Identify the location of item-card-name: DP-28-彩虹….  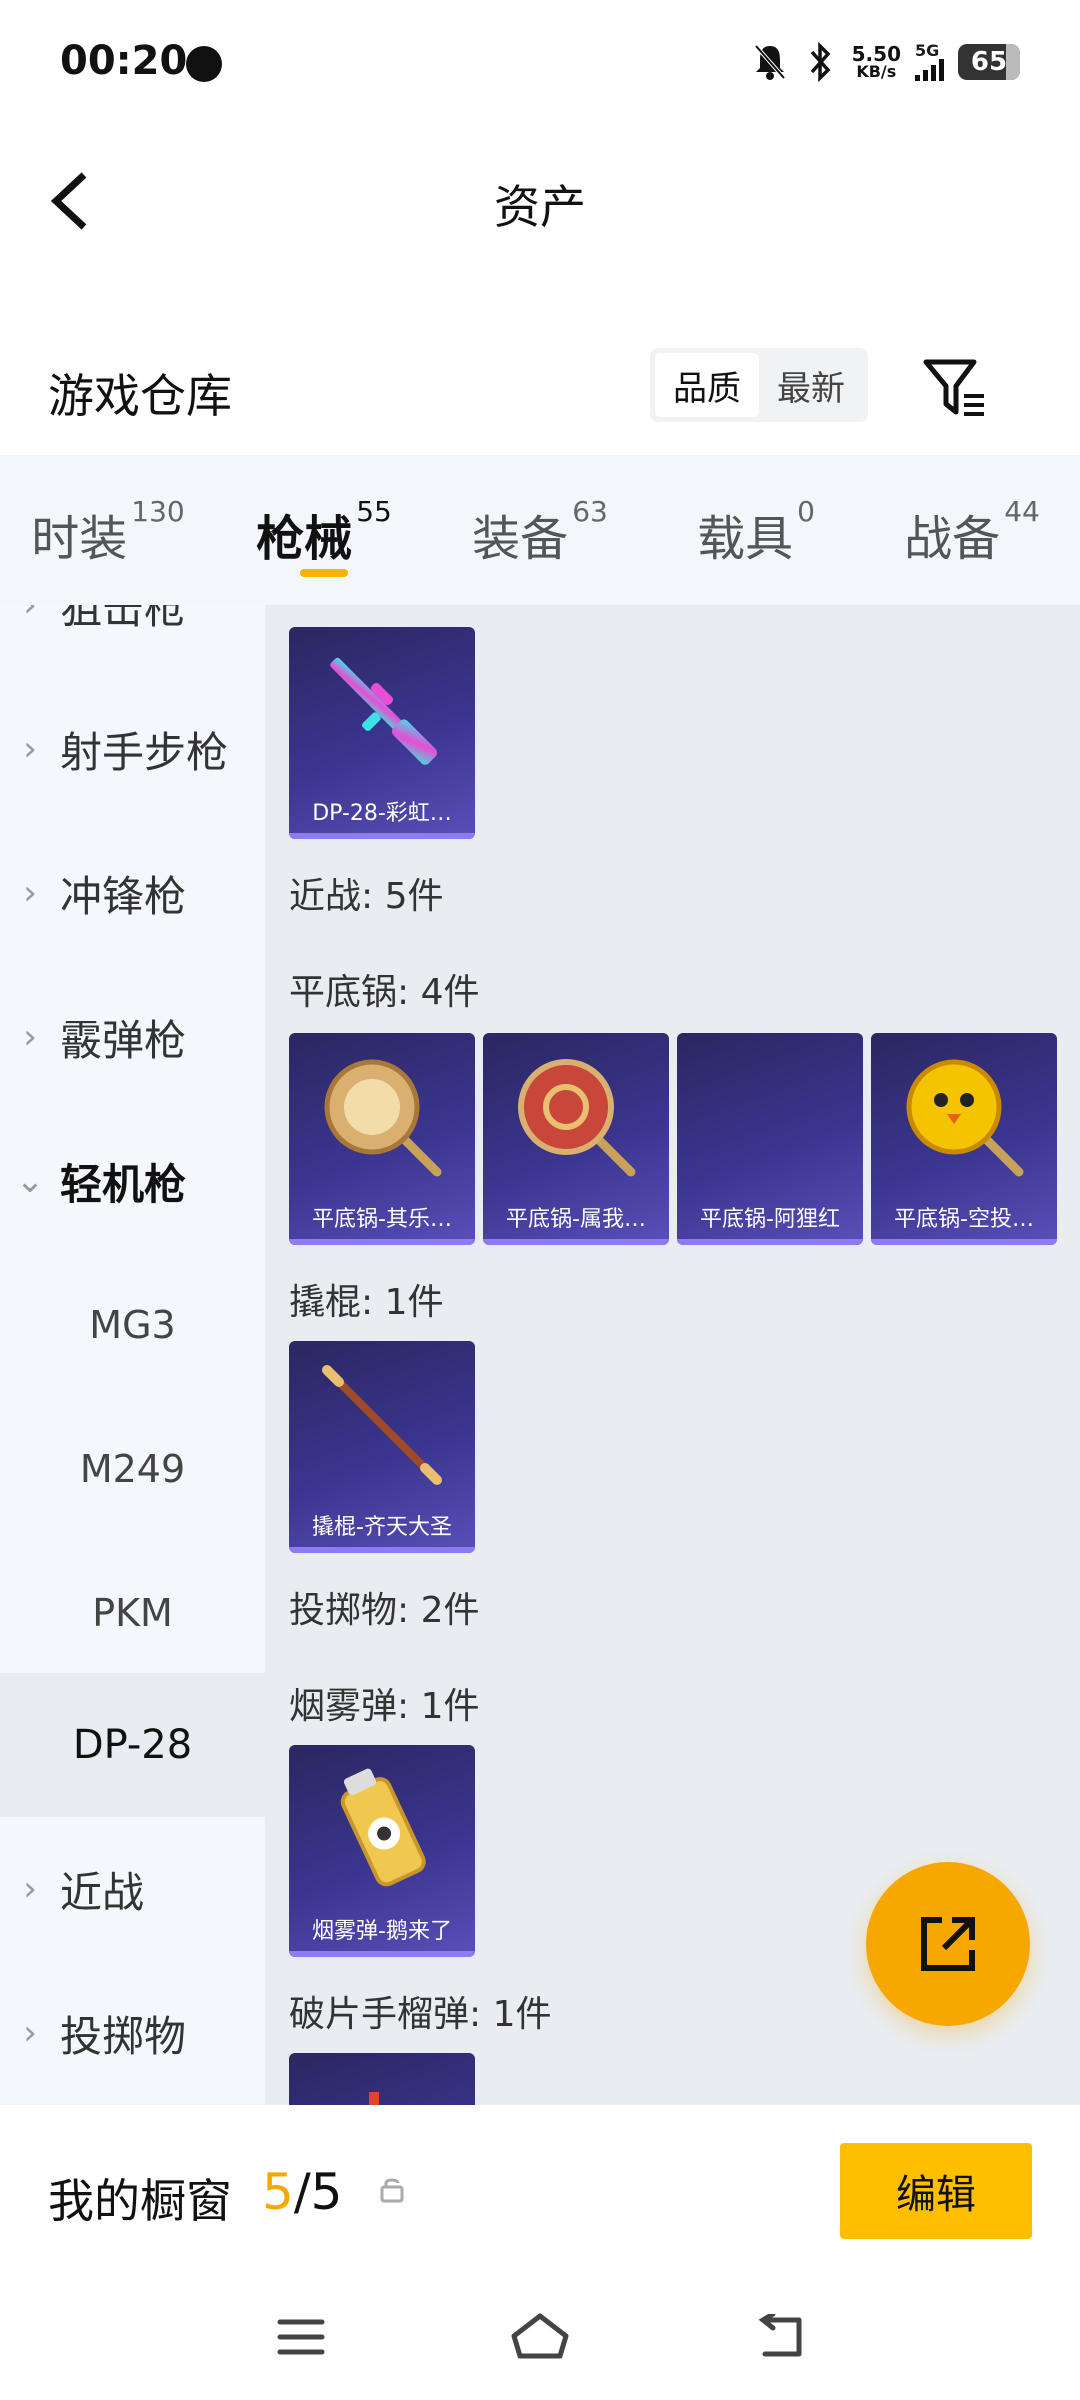
(382, 813).